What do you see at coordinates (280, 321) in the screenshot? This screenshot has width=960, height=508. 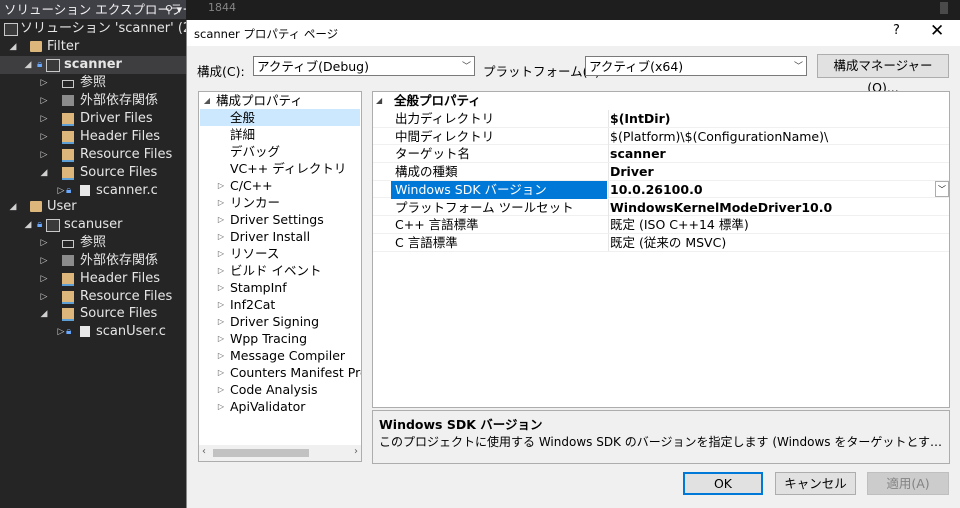 I see `tree-driver-signing: ▷ Driver Signing` at bounding box center [280, 321].